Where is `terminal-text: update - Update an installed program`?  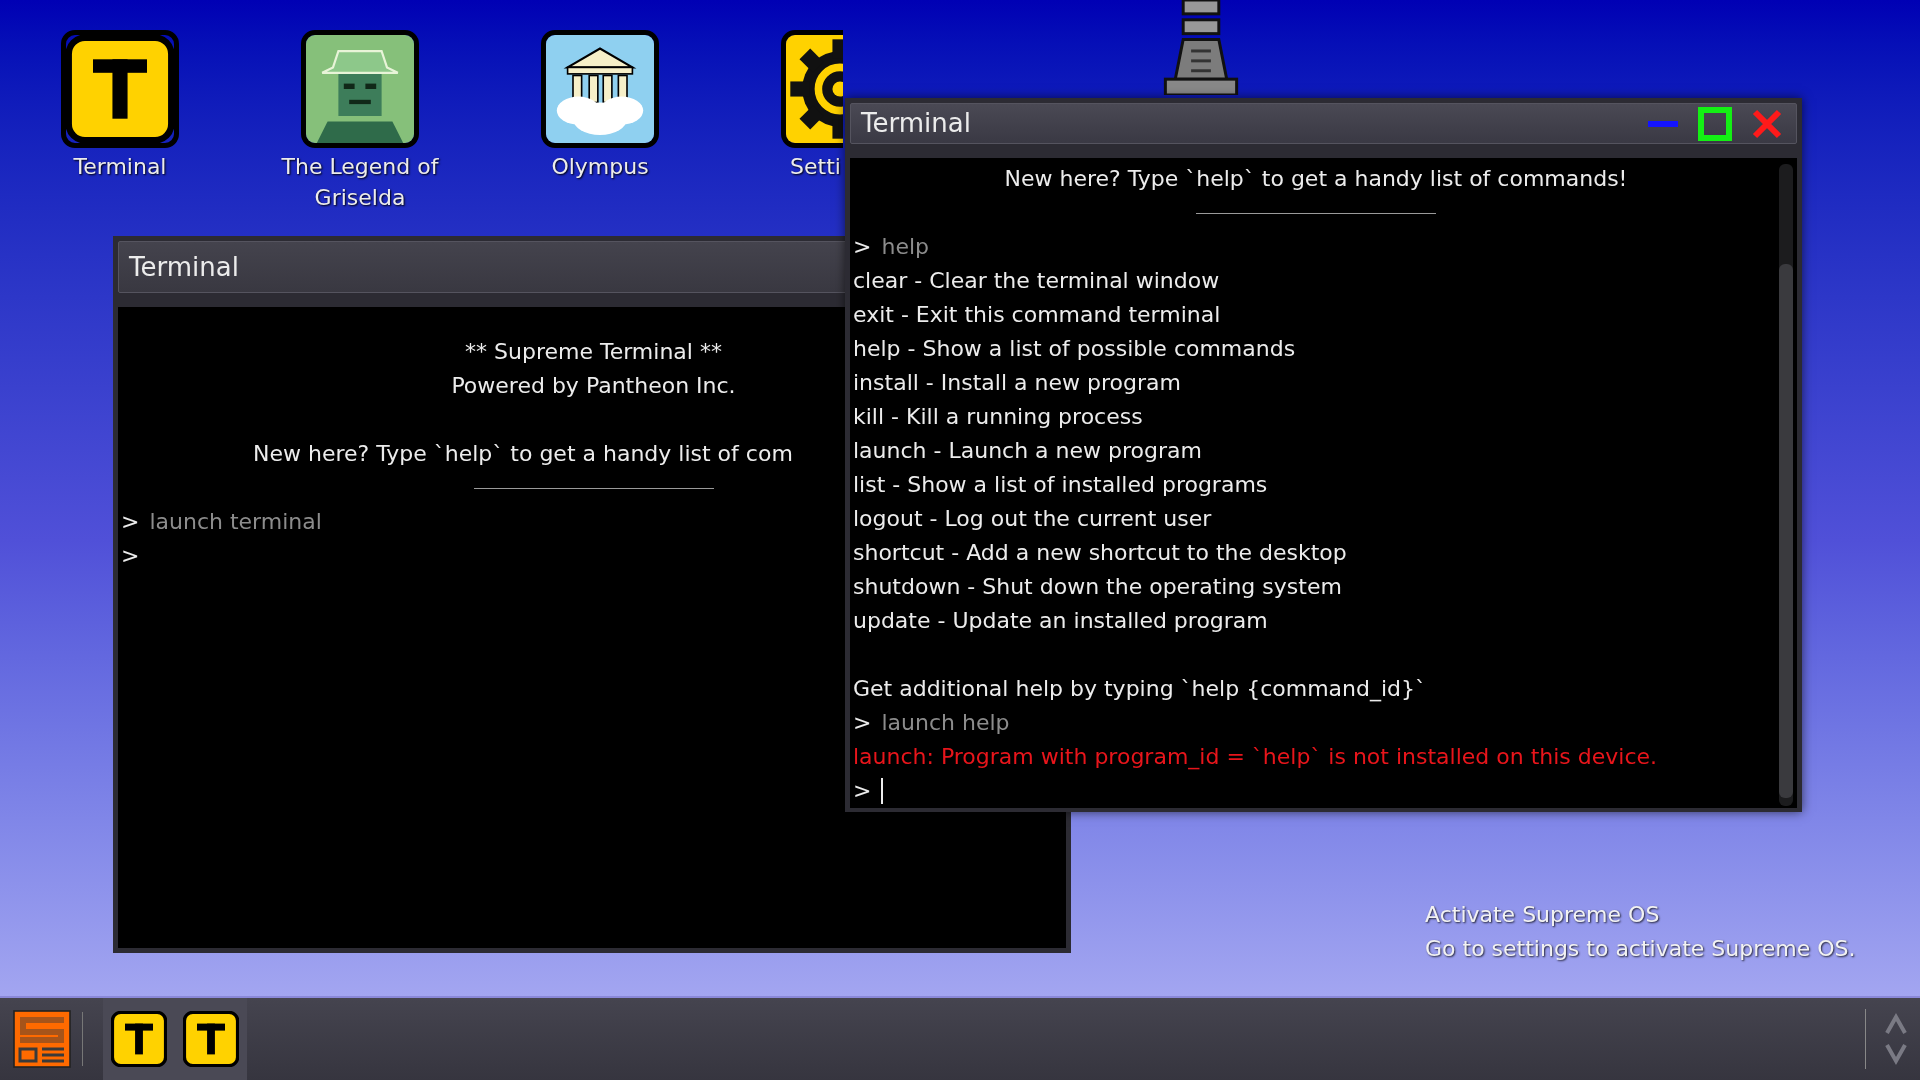 terminal-text: update - Update an installed program is located at coordinates (1061, 621).